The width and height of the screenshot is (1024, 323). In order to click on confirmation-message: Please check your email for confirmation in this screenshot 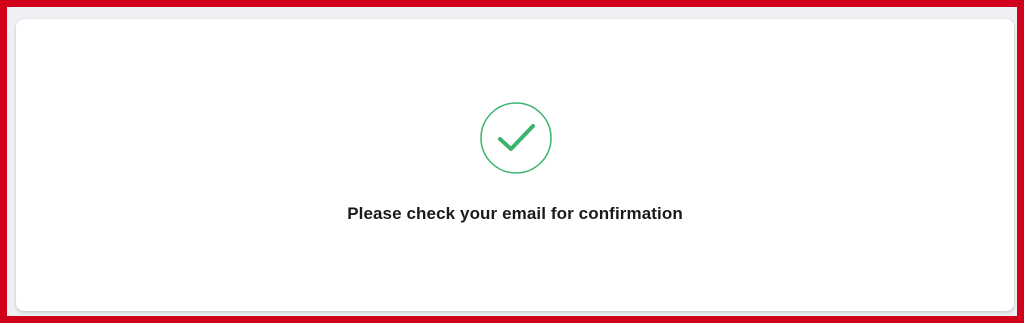, I will do `click(515, 213)`.